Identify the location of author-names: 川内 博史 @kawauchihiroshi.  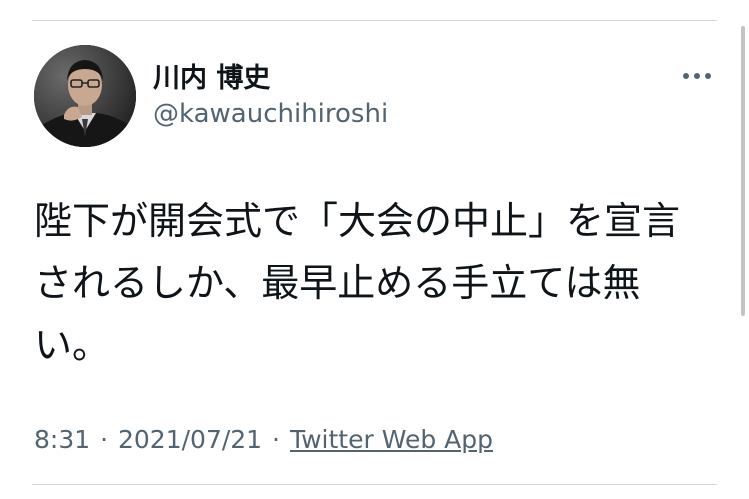
(270, 96).